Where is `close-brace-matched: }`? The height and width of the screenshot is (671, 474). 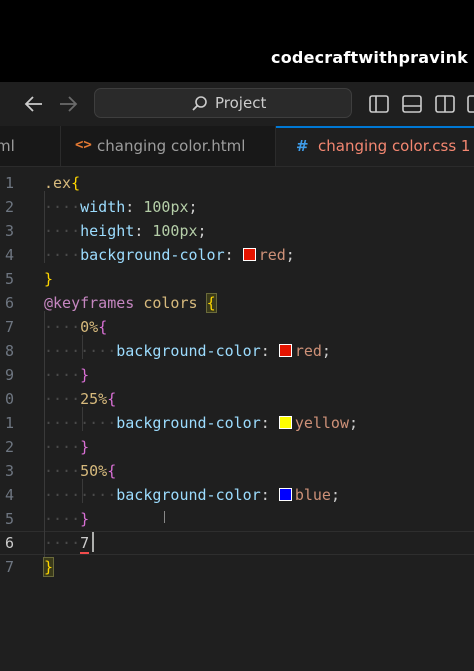
close-brace-matched: } is located at coordinates (48, 567).